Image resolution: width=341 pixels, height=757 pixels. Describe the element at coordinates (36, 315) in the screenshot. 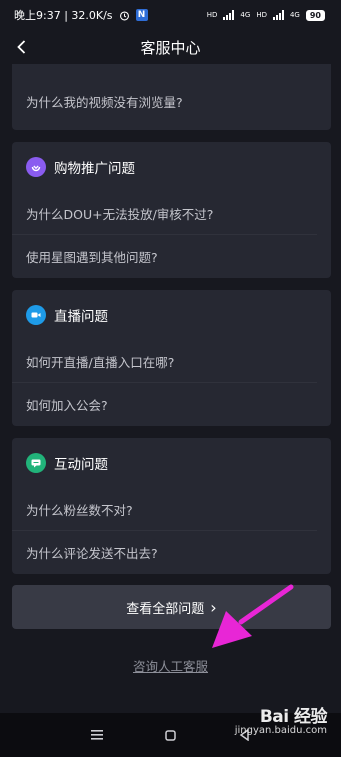

I see `live-camera-icon` at that location.